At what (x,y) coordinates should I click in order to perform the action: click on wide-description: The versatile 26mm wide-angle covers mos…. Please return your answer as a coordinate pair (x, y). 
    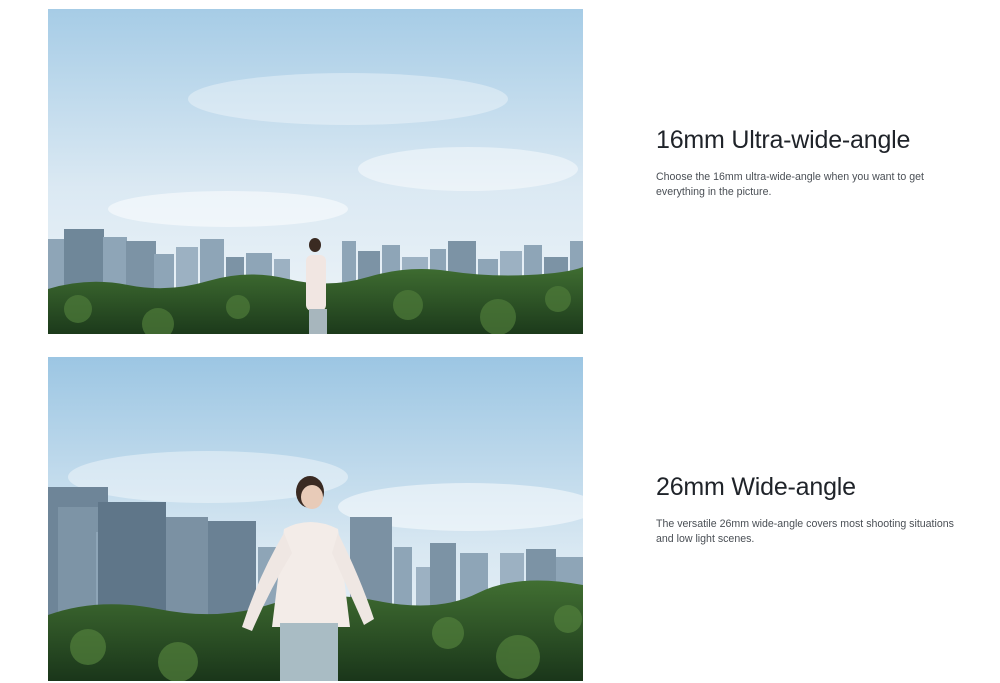
    Looking at the image, I should click on (805, 531).